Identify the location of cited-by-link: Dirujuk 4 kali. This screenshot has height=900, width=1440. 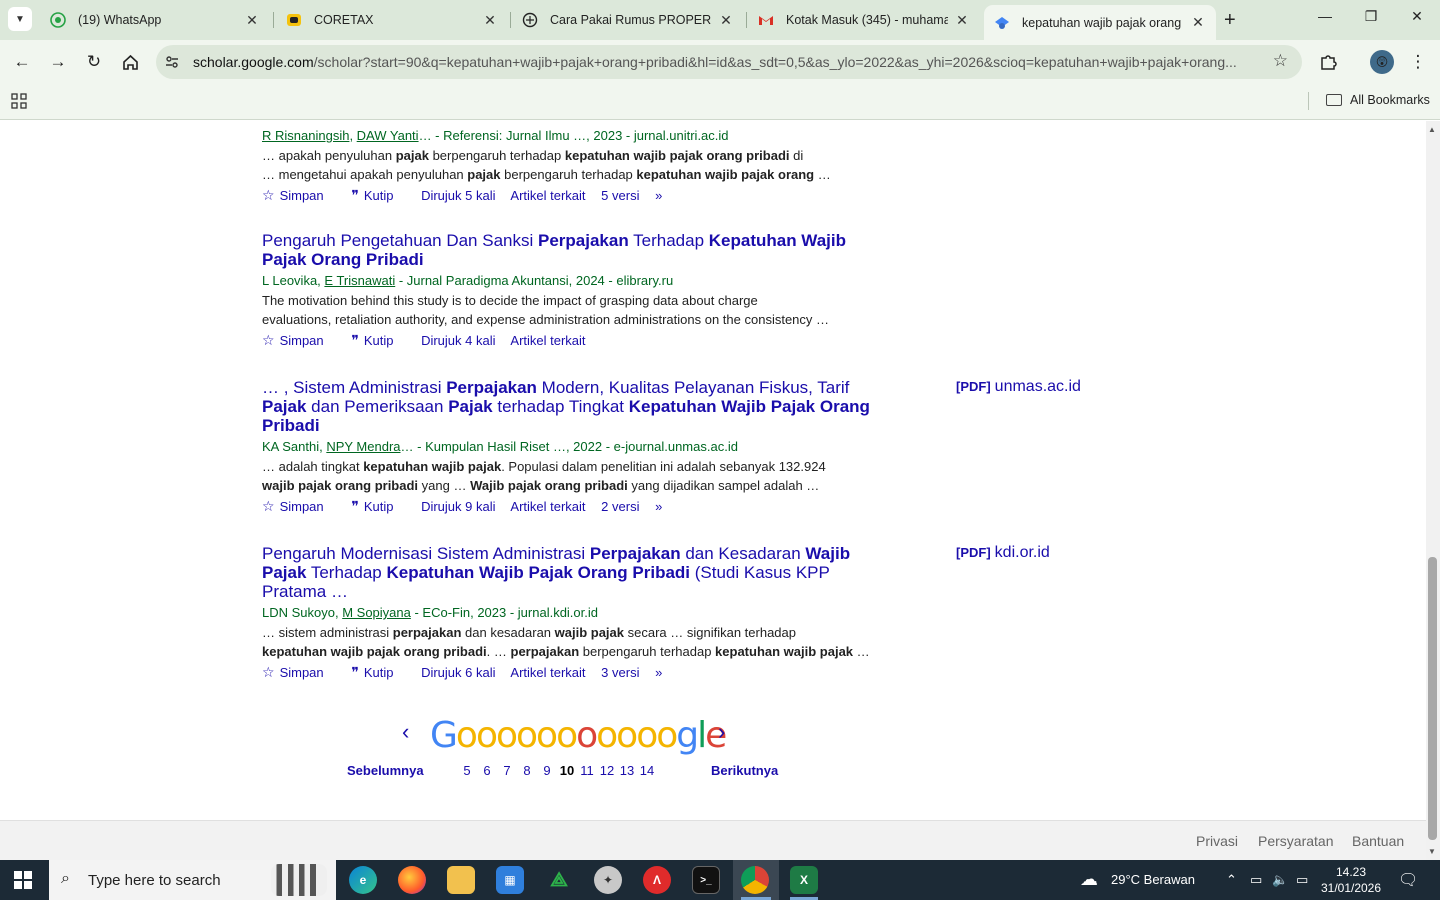
(458, 340).